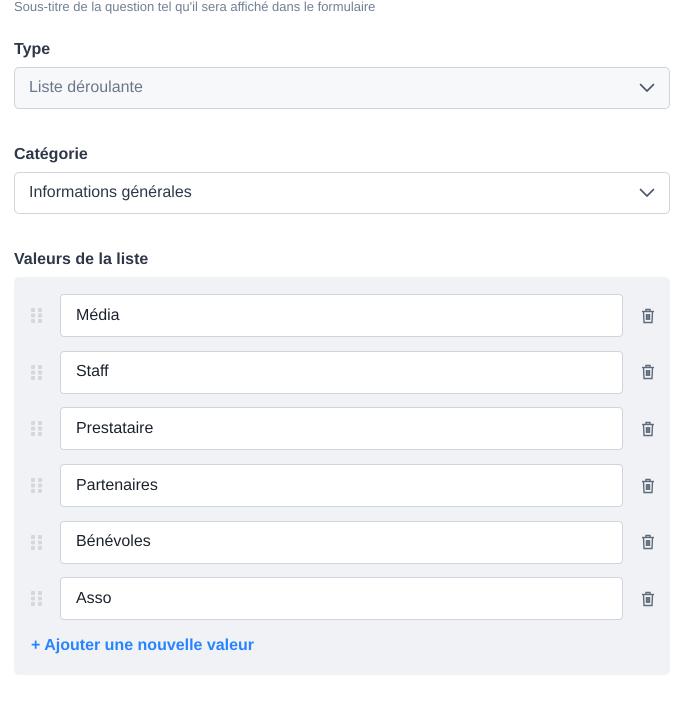 The width and height of the screenshot is (688, 703). What do you see at coordinates (195, 7) in the screenshot?
I see `field-hint: Sous-titre de la question tel qu'il sera affiché dans le formulaire` at bounding box center [195, 7].